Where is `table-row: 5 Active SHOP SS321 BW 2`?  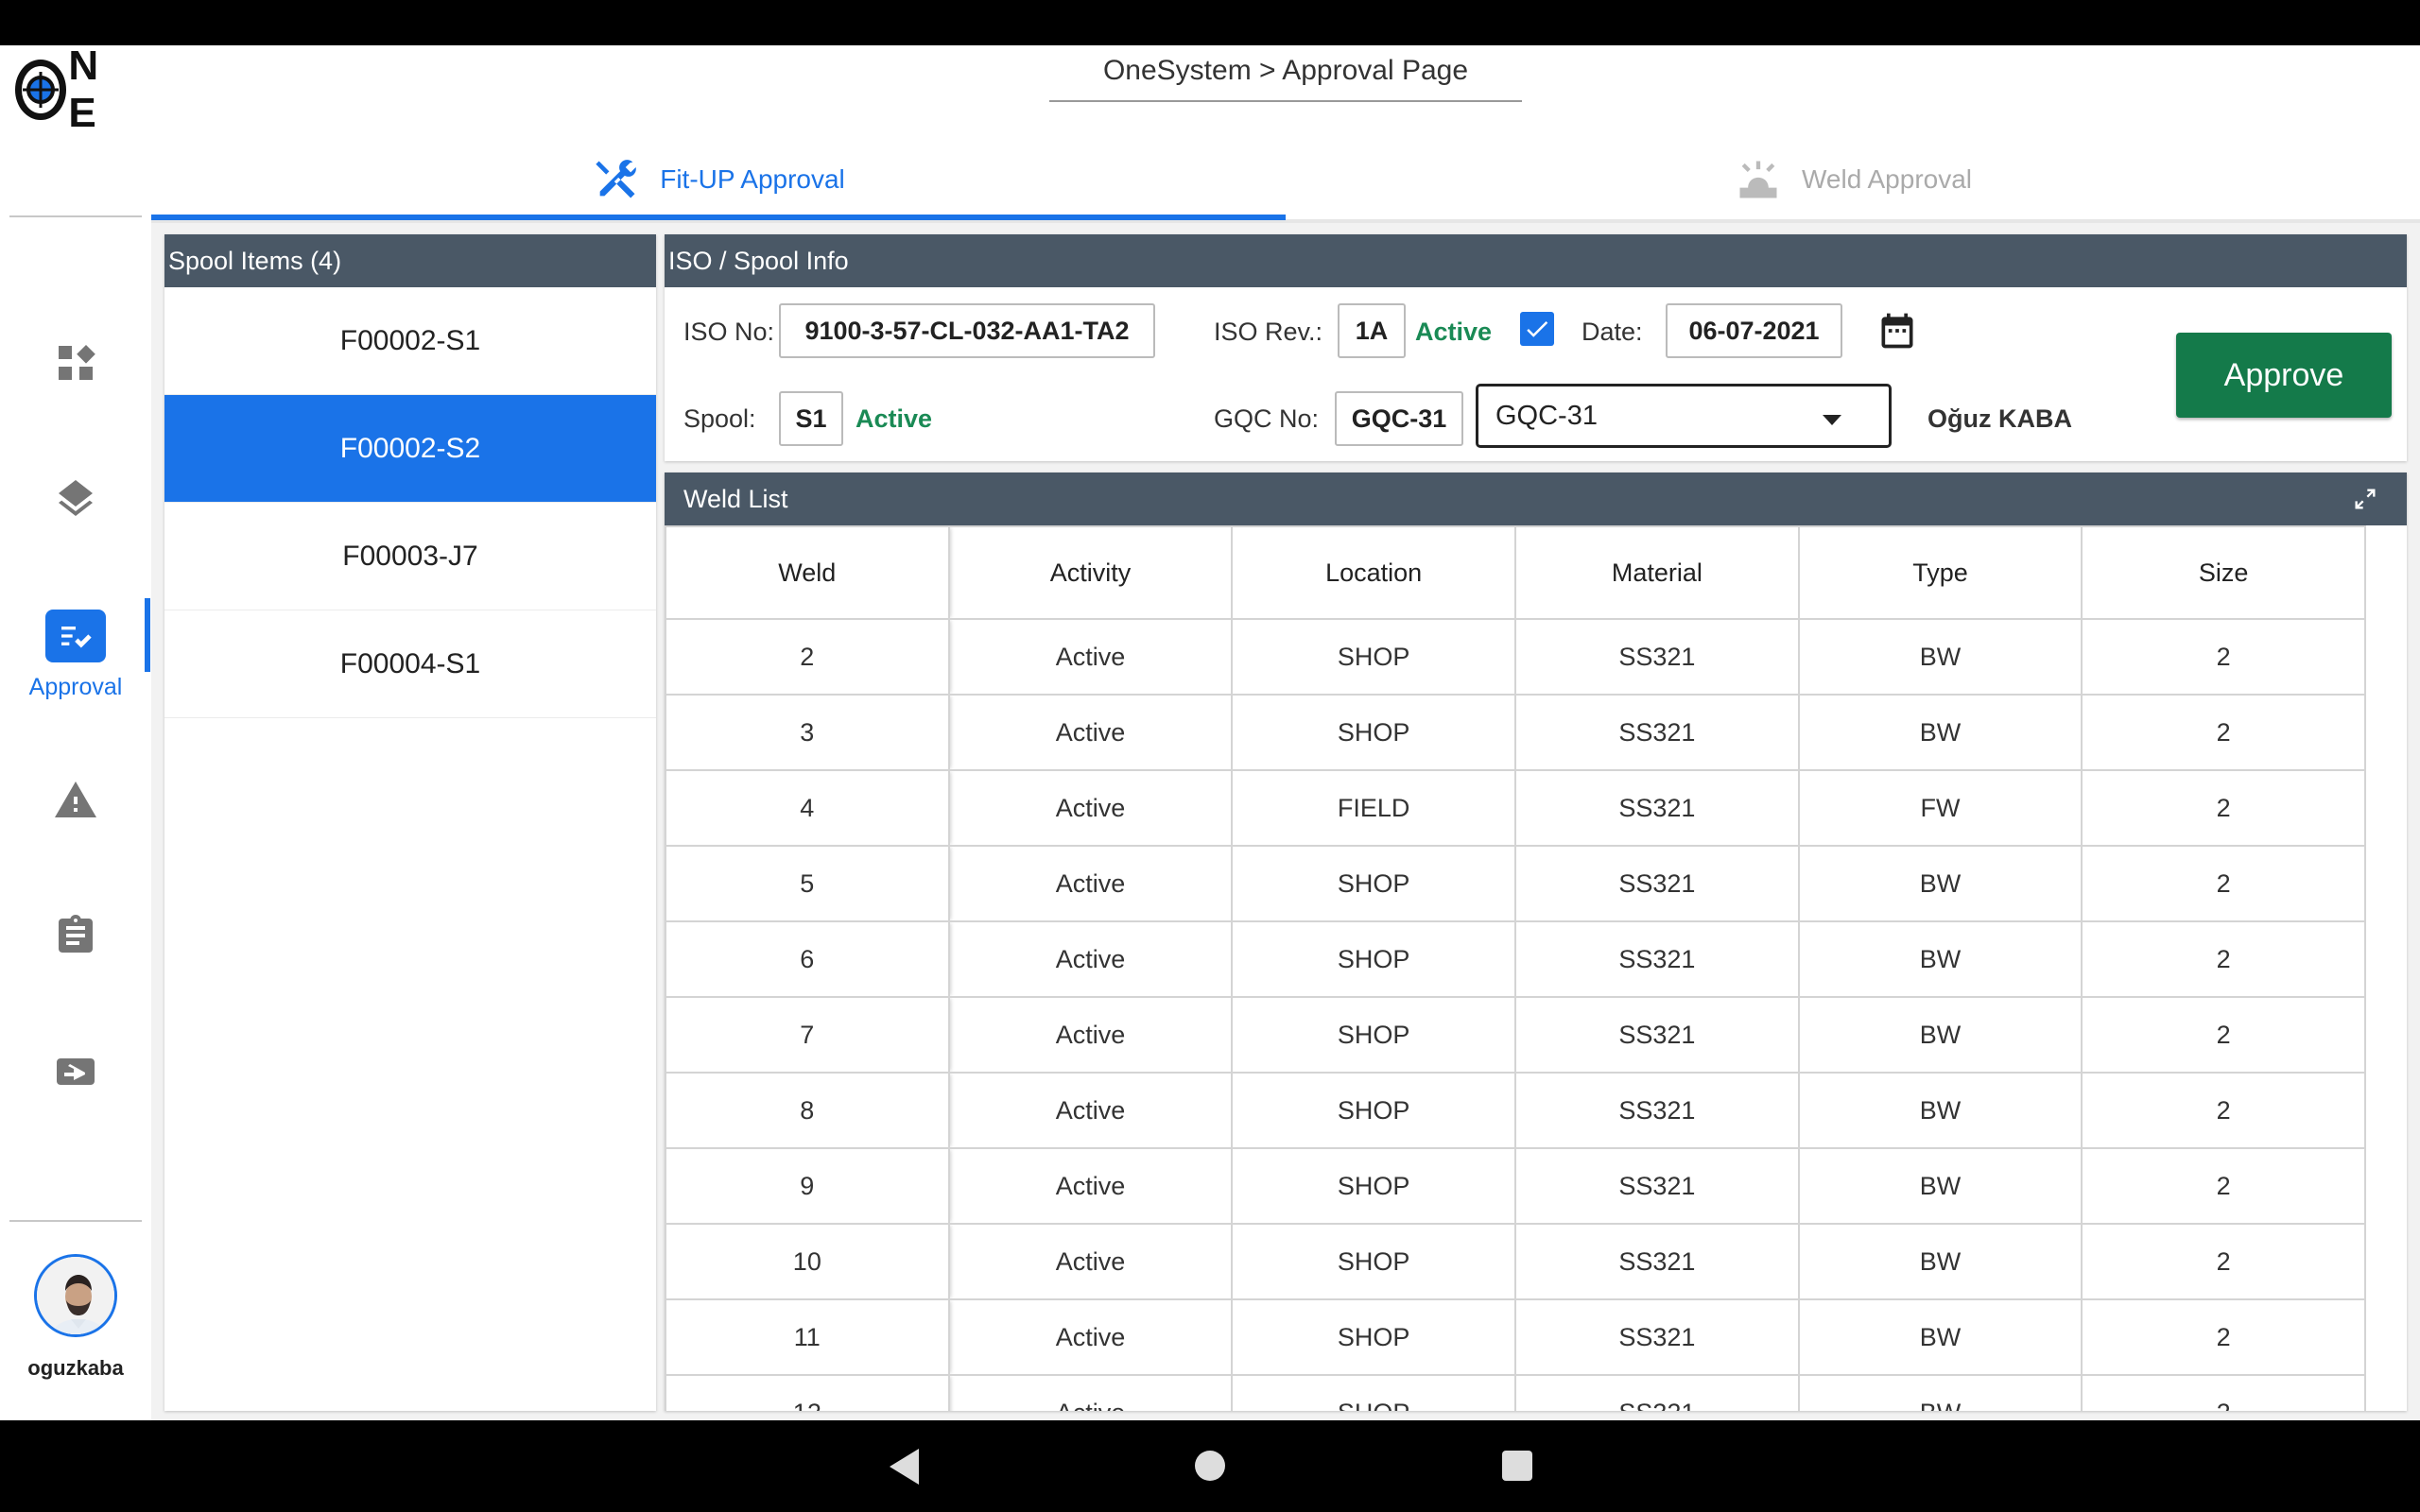
table-row: 5 Active SHOP SS321 BW 2 is located at coordinates (1516, 883).